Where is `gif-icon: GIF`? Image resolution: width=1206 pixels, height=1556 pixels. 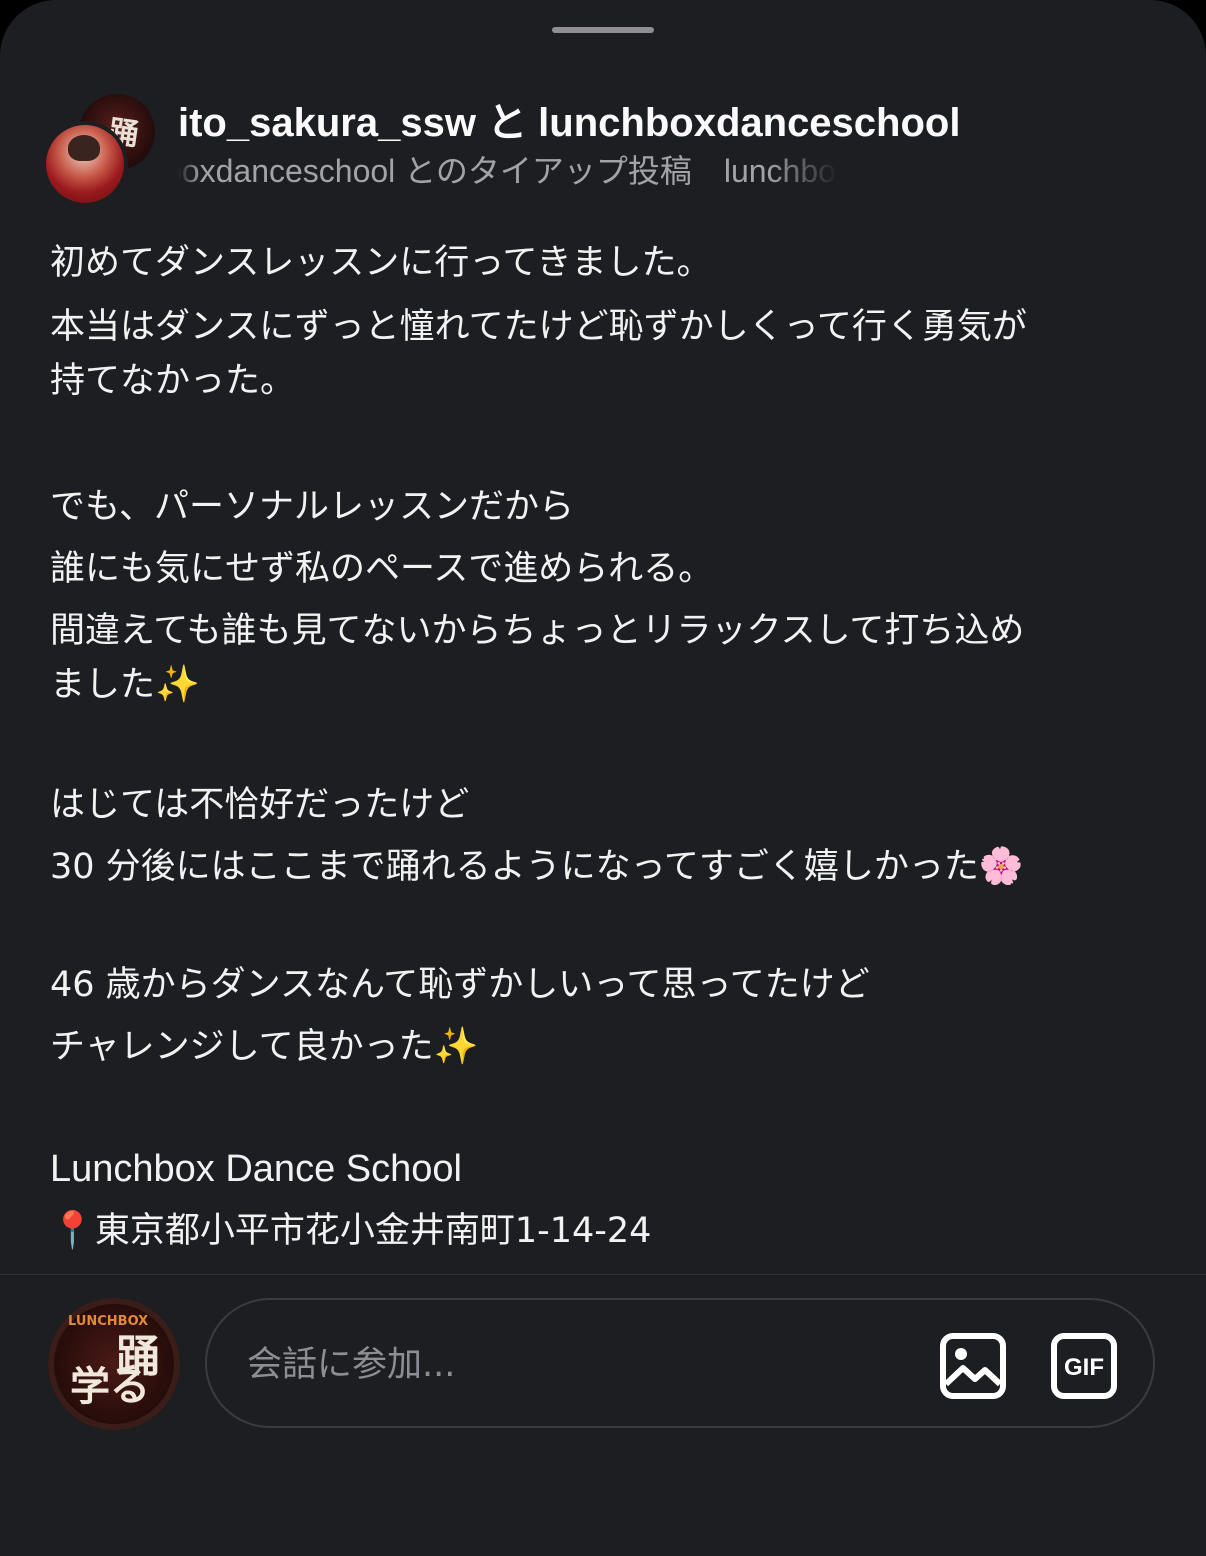
gif-icon: GIF is located at coordinates (1084, 1366).